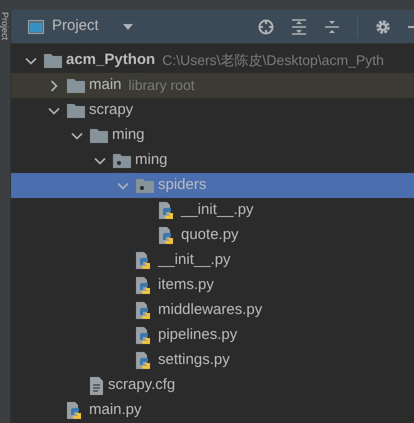  What do you see at coordinates (111, 60) in the screenshot?
I see `project-name: acm_Python` at bounding box center [111, 60].